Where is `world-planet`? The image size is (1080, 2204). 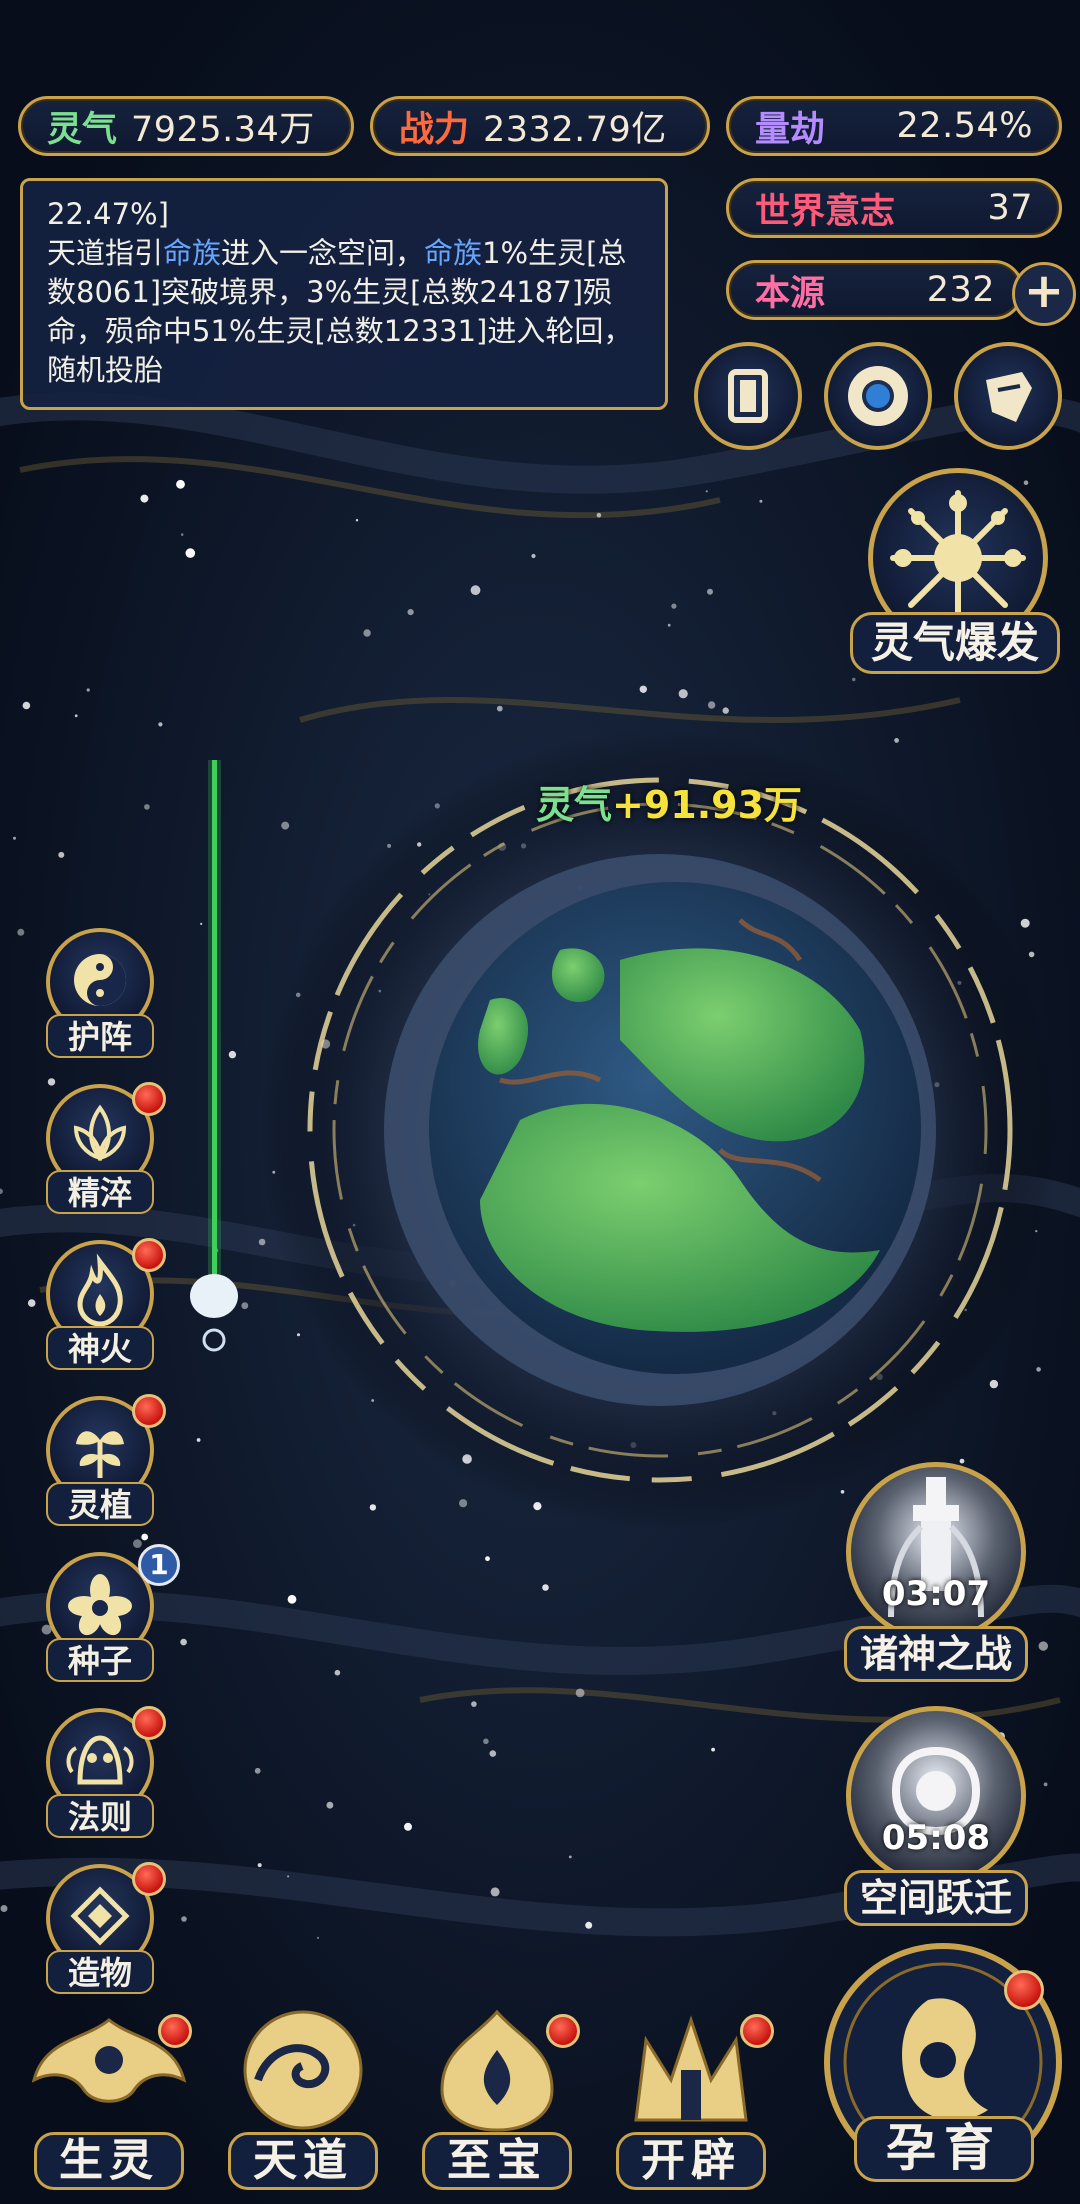
world-planet is located at coordinates (660, 1130).